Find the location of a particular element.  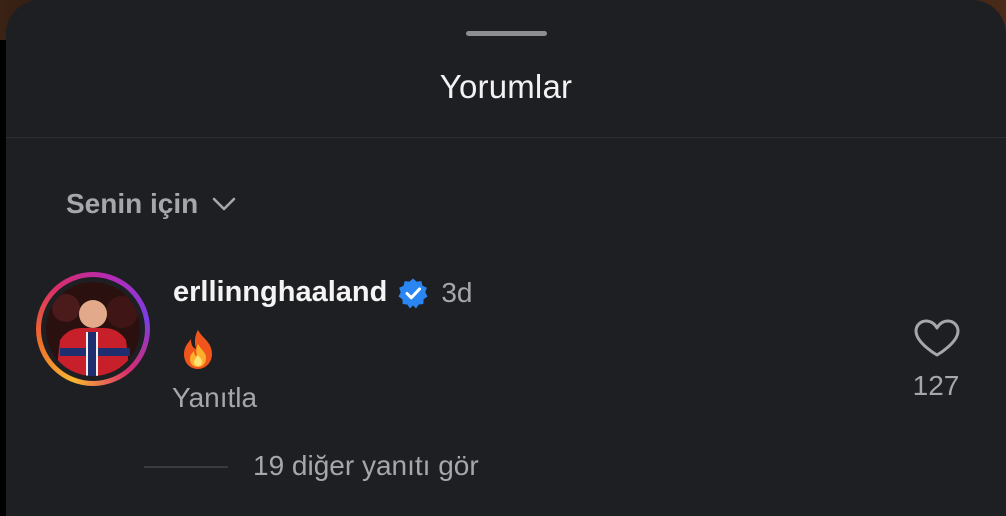

comment-header: erllinnghaaland 3d is located at coordinates (322, 292).